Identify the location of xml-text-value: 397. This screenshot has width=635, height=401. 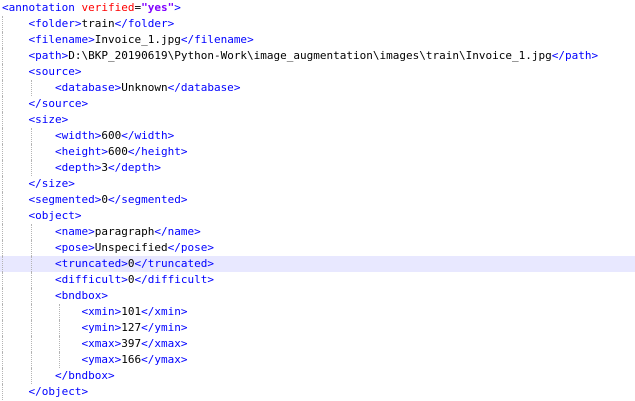
(131, 343).